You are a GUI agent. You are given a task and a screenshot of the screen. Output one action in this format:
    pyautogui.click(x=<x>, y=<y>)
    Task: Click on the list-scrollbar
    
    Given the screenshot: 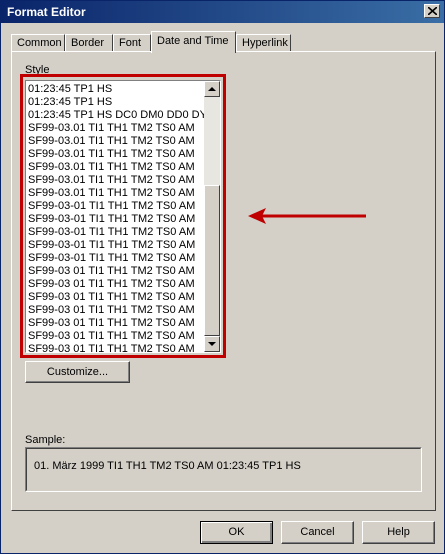 What is the action you would take?
    pyautogui.click(x=212, y=216)
    